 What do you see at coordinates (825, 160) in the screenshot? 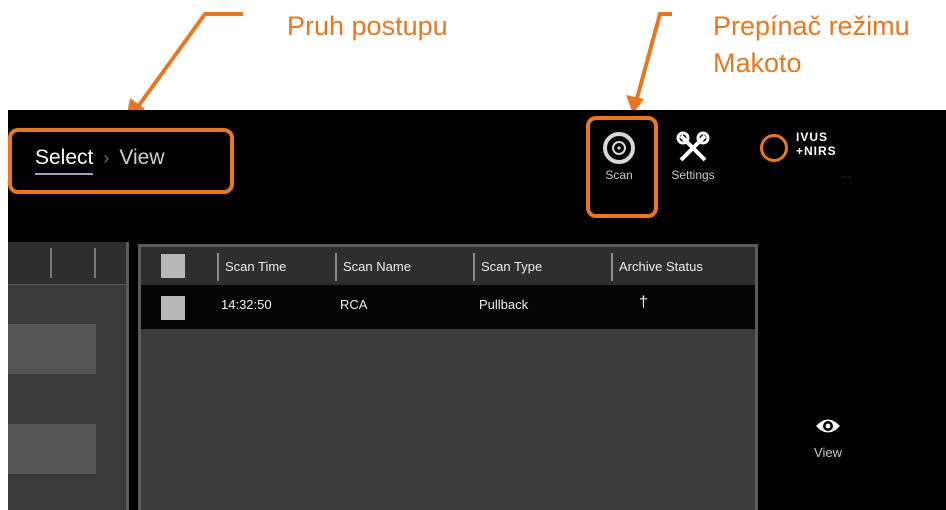
I see `ivus-nirs-logo: IVUS +NIRS ·····` at bounding box center [825, 160].